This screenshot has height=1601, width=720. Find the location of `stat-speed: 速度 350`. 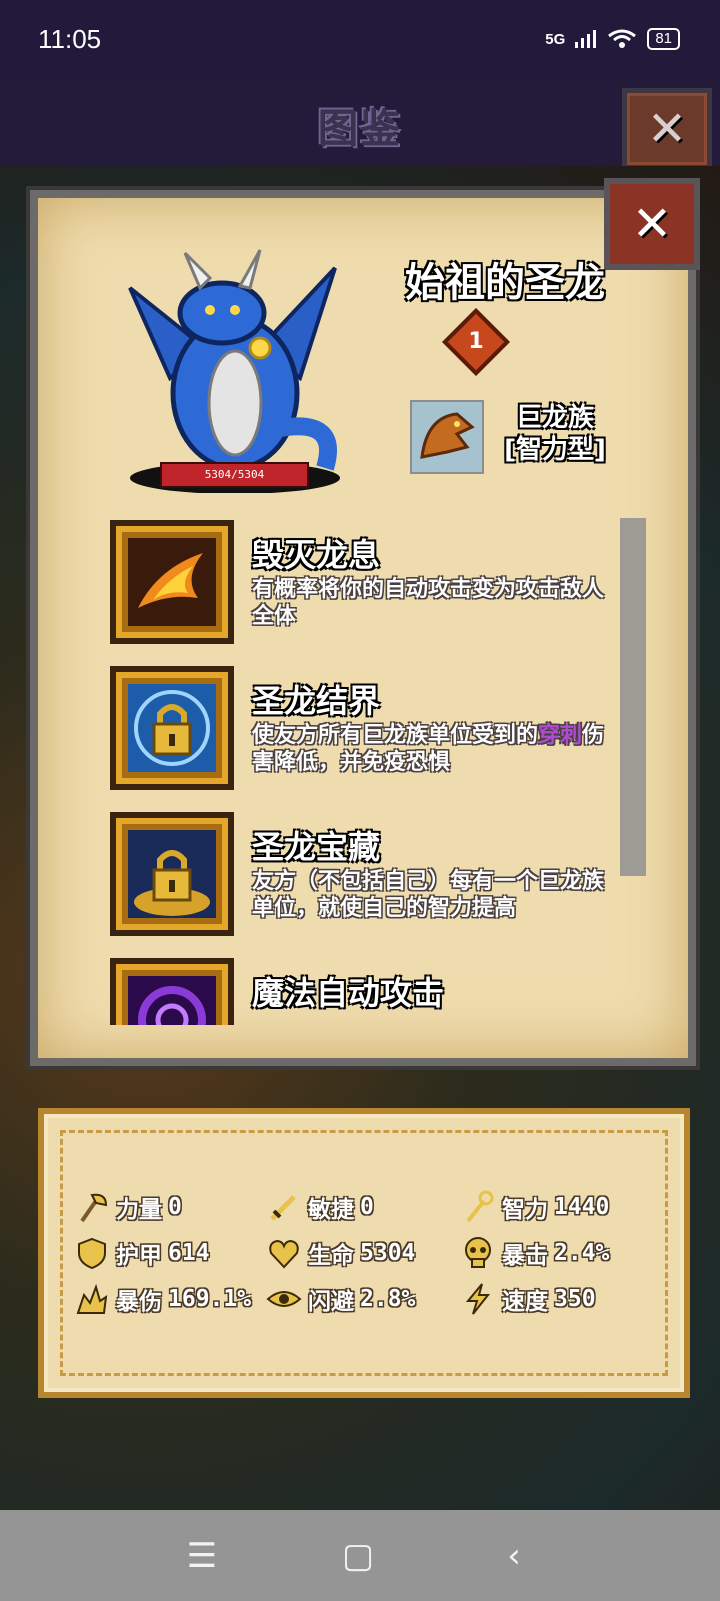

stat-speed: 速度 350 is located at coordinates (528, 1299).